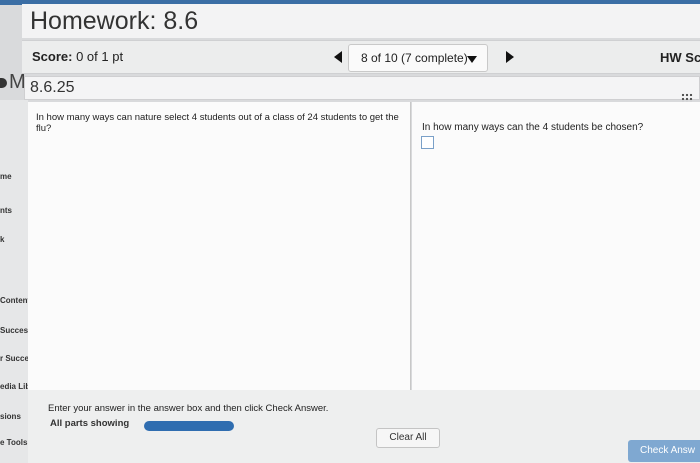 The height and width of the screenshot is (463, 700). What do you see at coordinates (6, 176) in the screenshot?
I see `sidebar-item-assignments: me` at bounding box center [6, 176].